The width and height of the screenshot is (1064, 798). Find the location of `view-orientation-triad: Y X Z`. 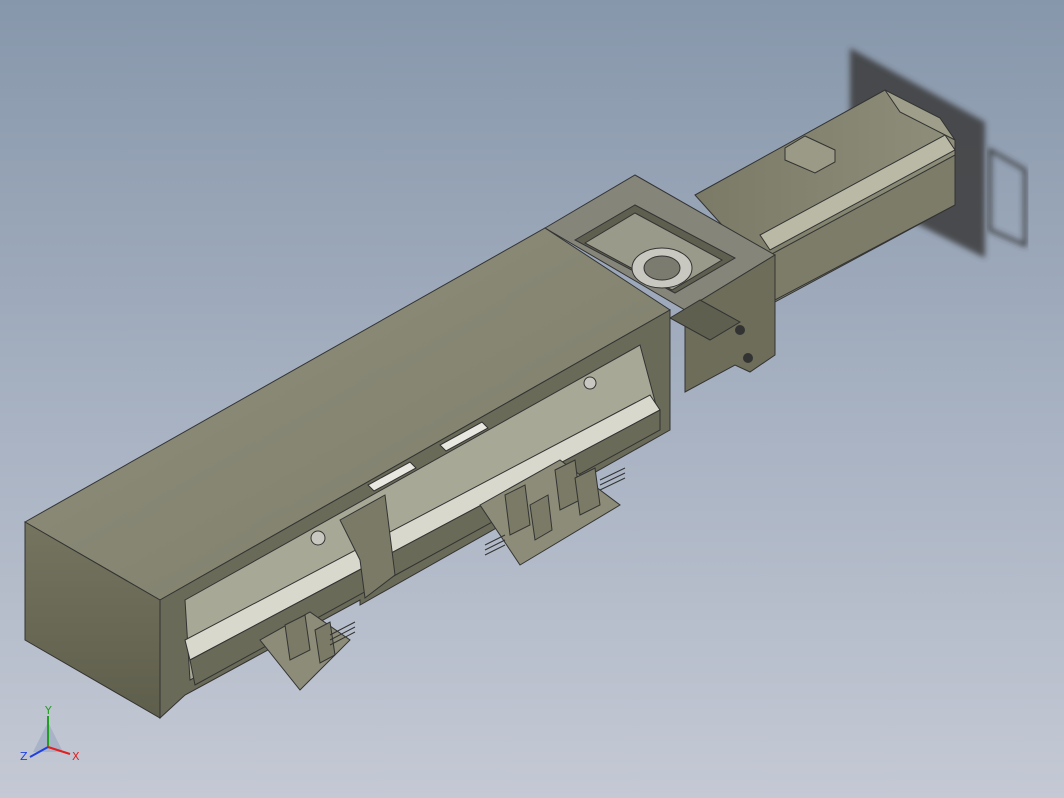

view-orientation-triad: Y X Z is located at coordinates (50, 733).